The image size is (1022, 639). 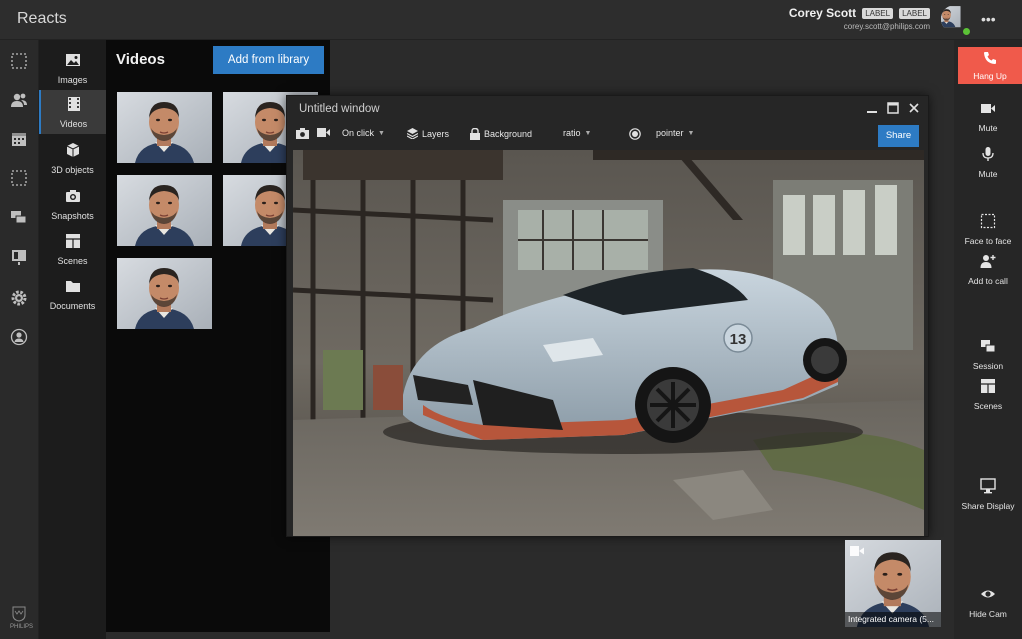 What do you see at coordinates (988, 231) in the screenshot?
I see `face-to-face-button: Face to face` at bounding box center [988, 231].